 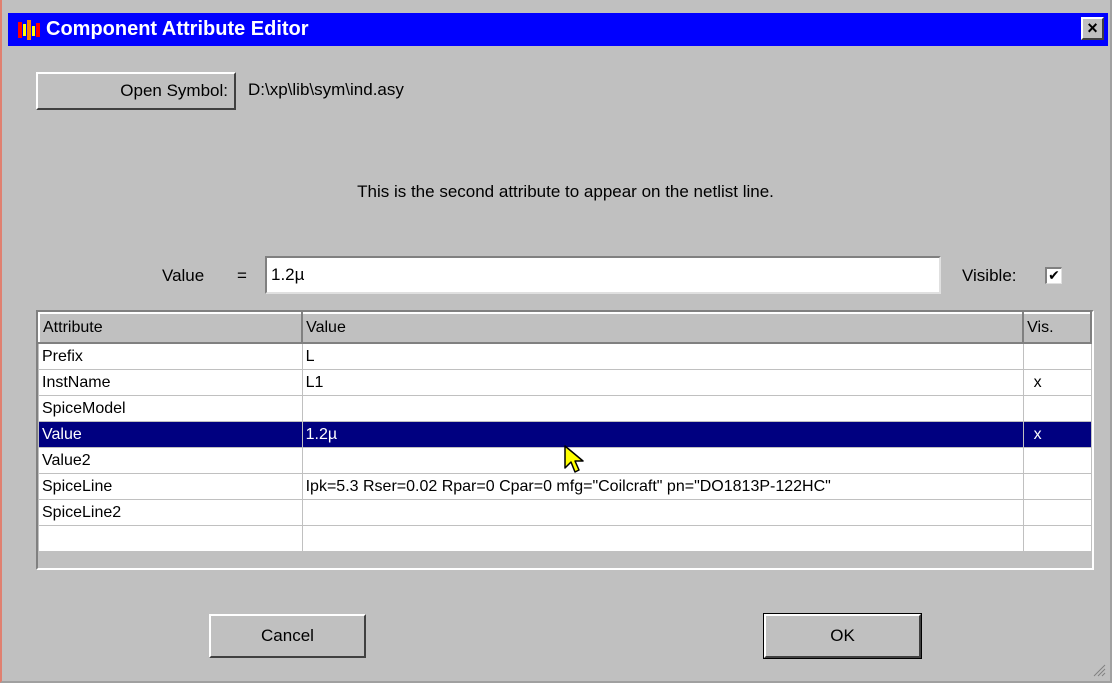 What do you see at coordinates (287, 636) in the screenshot?
I see `cancel-button: Cancel` at bounding box center [287, 636].